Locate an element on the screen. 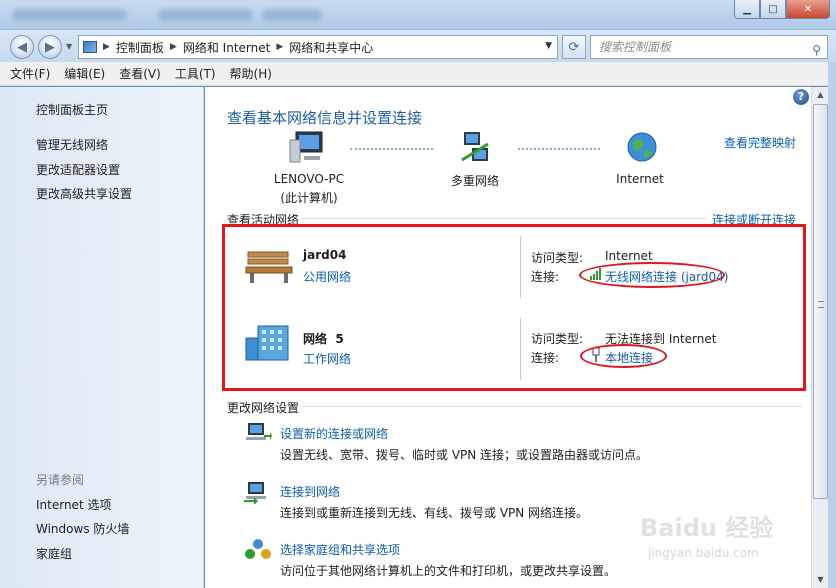 The width and height of the screenshot is (836, 588). vertical-scrollbar: ▲ ▼ is located at coordinates (819, 337).